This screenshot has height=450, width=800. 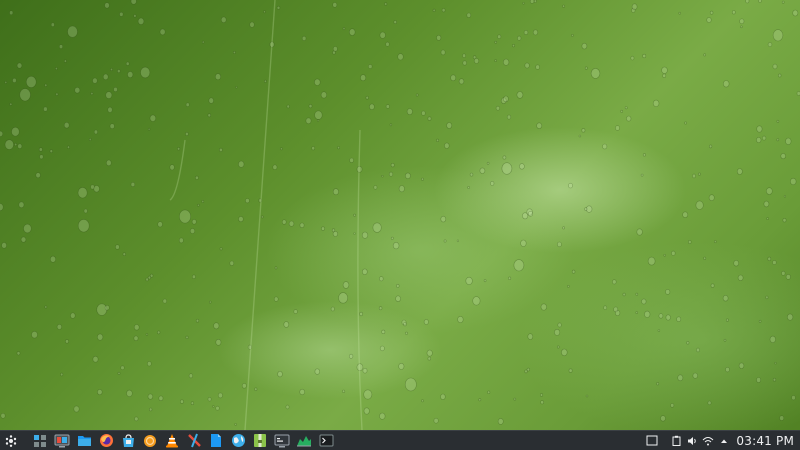 I want to click on tray-expand-button, so click(x=724, y=440).